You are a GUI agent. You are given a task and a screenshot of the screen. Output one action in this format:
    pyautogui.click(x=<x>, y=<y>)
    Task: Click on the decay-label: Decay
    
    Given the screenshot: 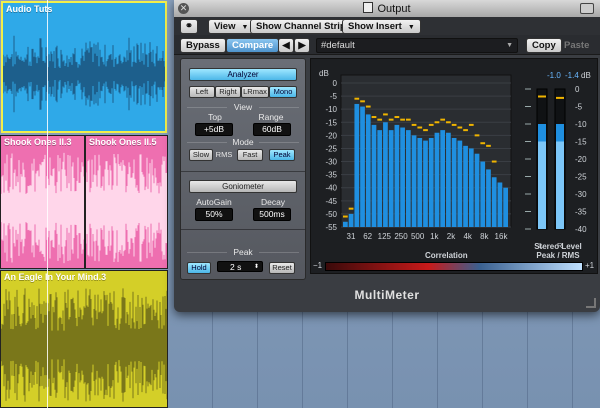 What is the action you would take?
    pyautogui.click(x=273, y=202)
    